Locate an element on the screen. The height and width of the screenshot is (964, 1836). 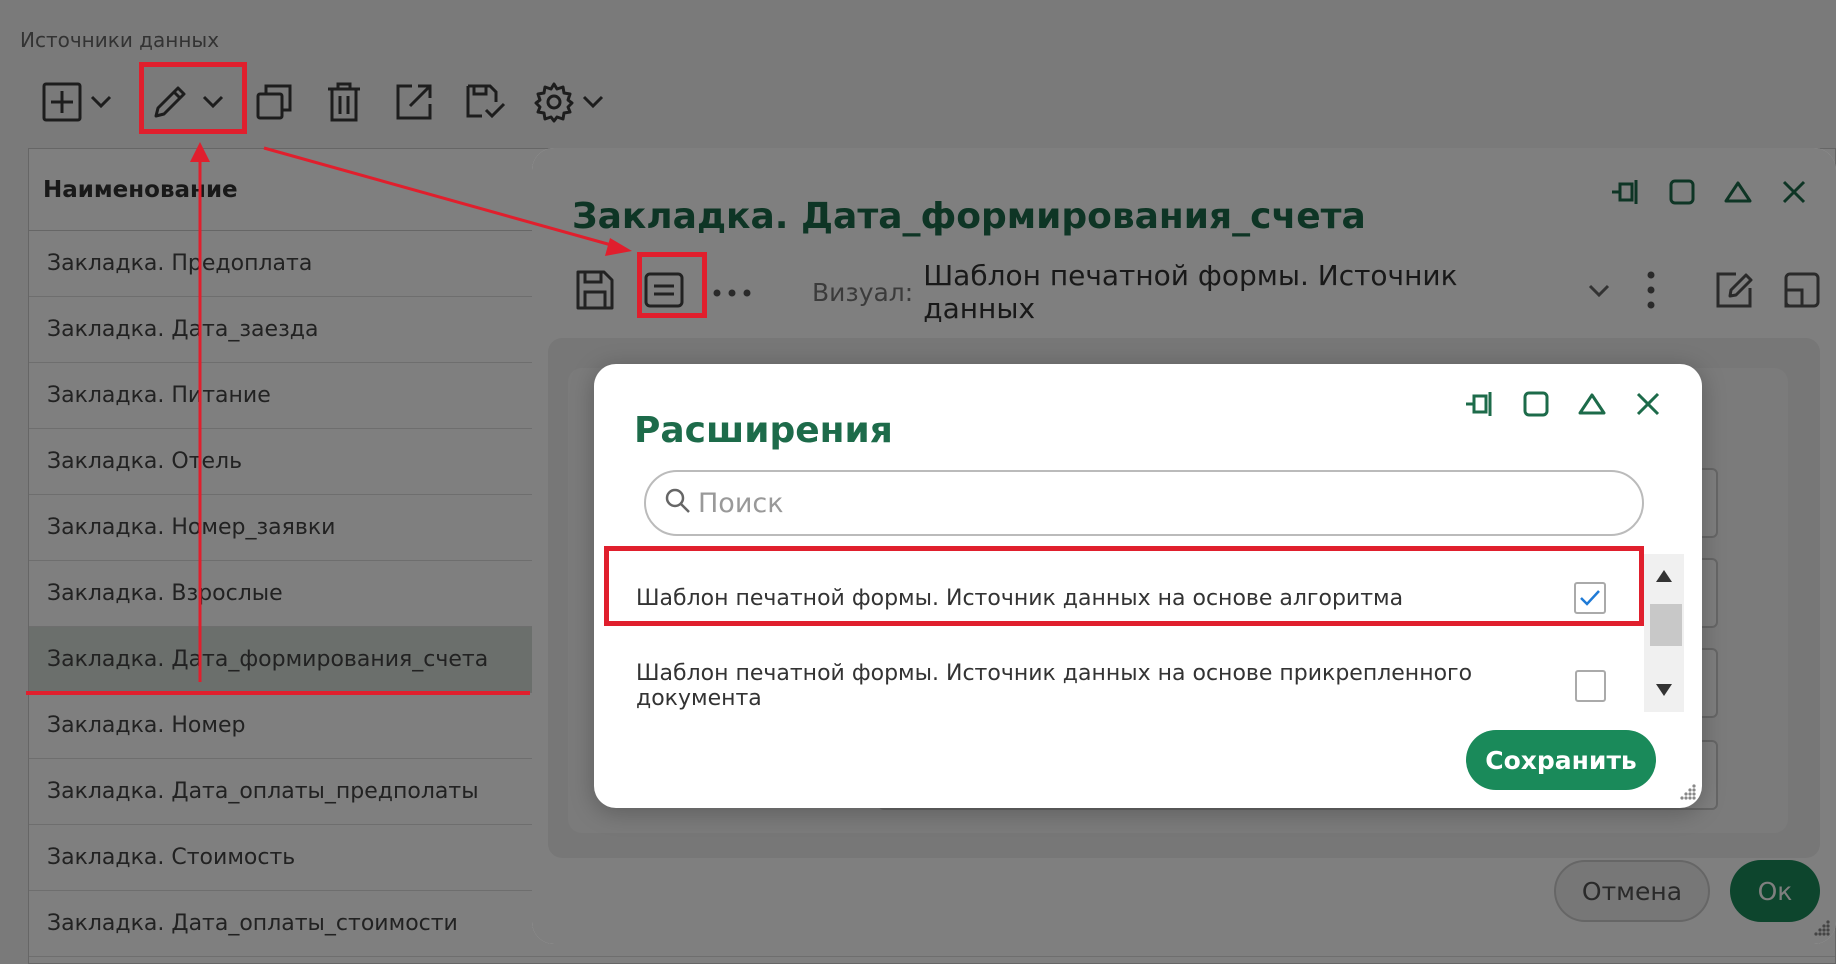
save-button: Сохранить is located at coordinates (1561, 760).